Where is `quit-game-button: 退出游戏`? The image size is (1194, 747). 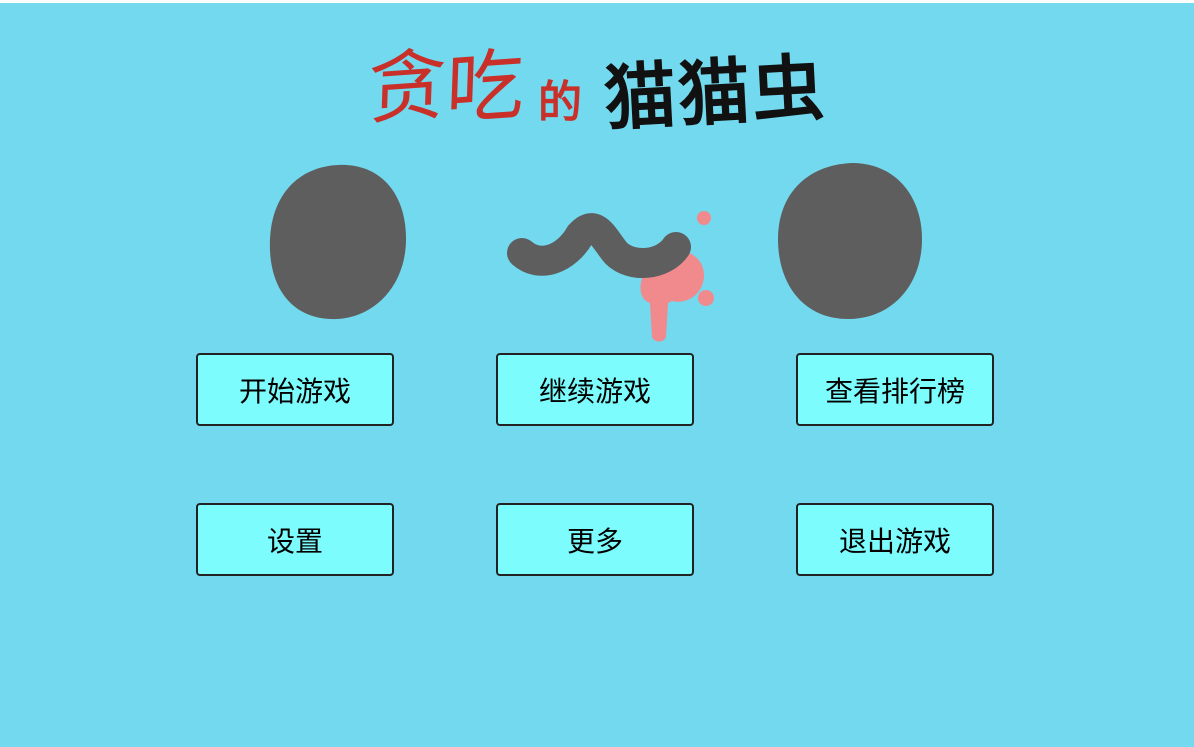 quit-game-button: 退出游戏 is located at coordinates (895, 539).